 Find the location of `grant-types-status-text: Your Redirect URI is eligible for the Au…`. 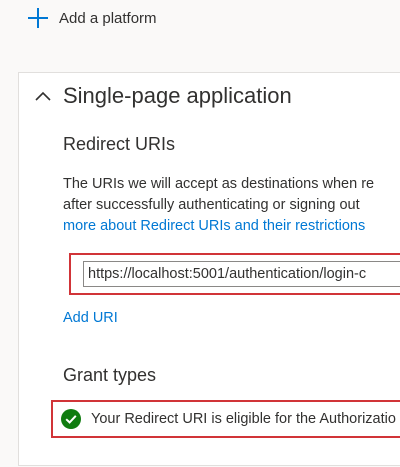

grant-types-status-text: Your Redirect URI is eligible for the Au… is located at coordinates (243, 419).